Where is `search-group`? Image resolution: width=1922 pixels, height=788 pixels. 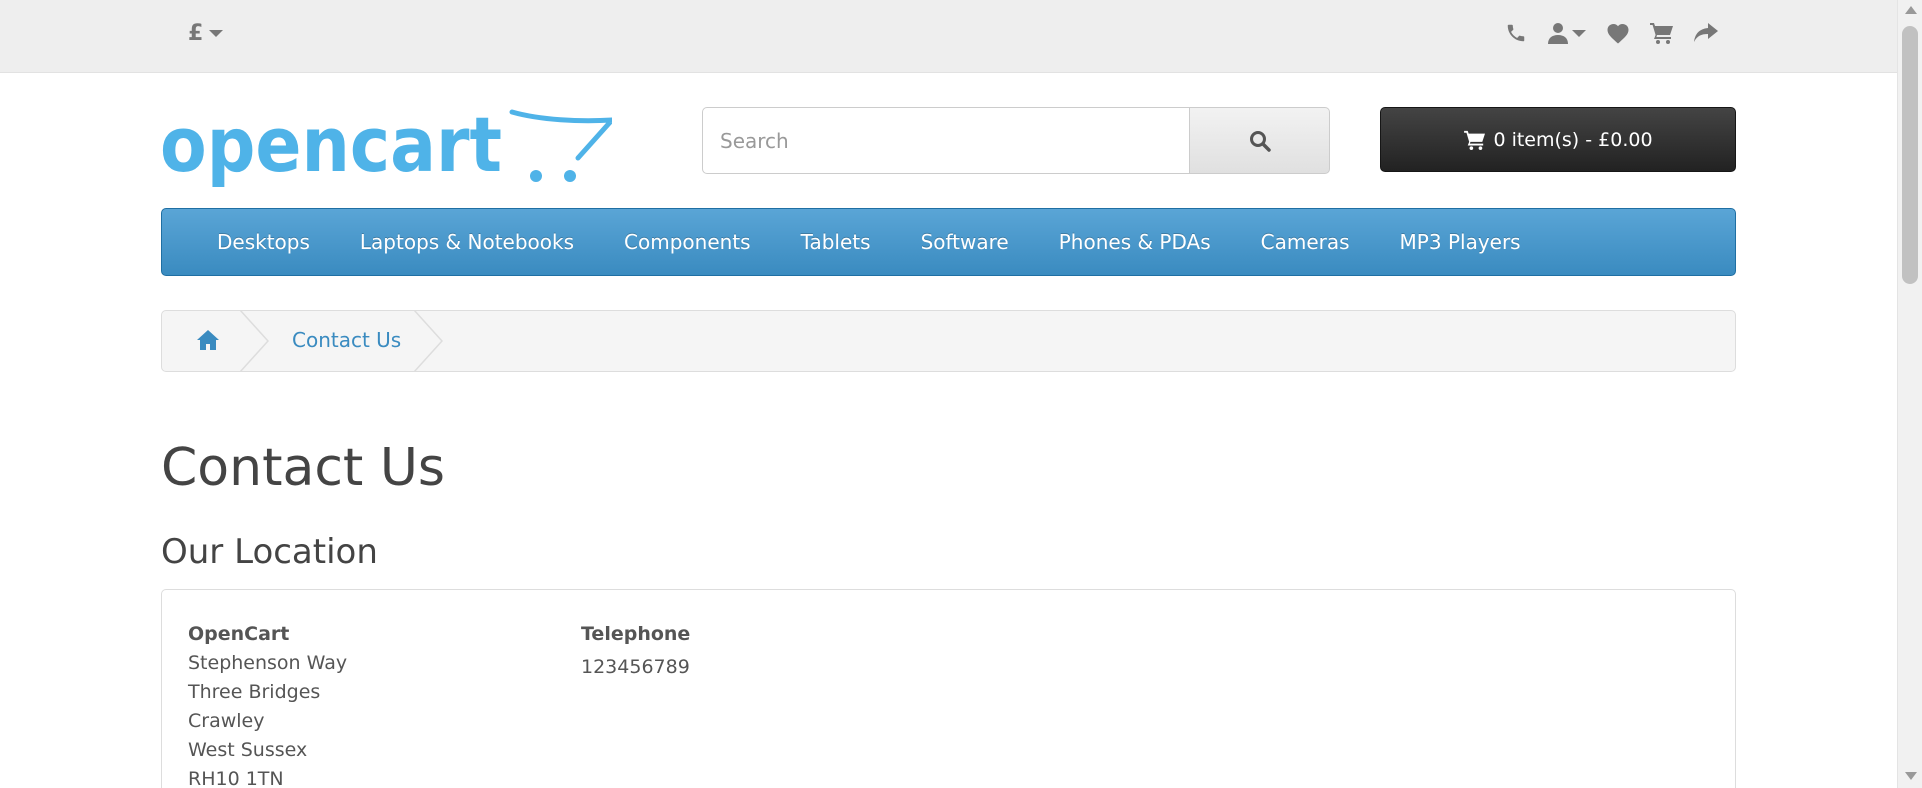
search-group is located at coordinates (1016, 140).